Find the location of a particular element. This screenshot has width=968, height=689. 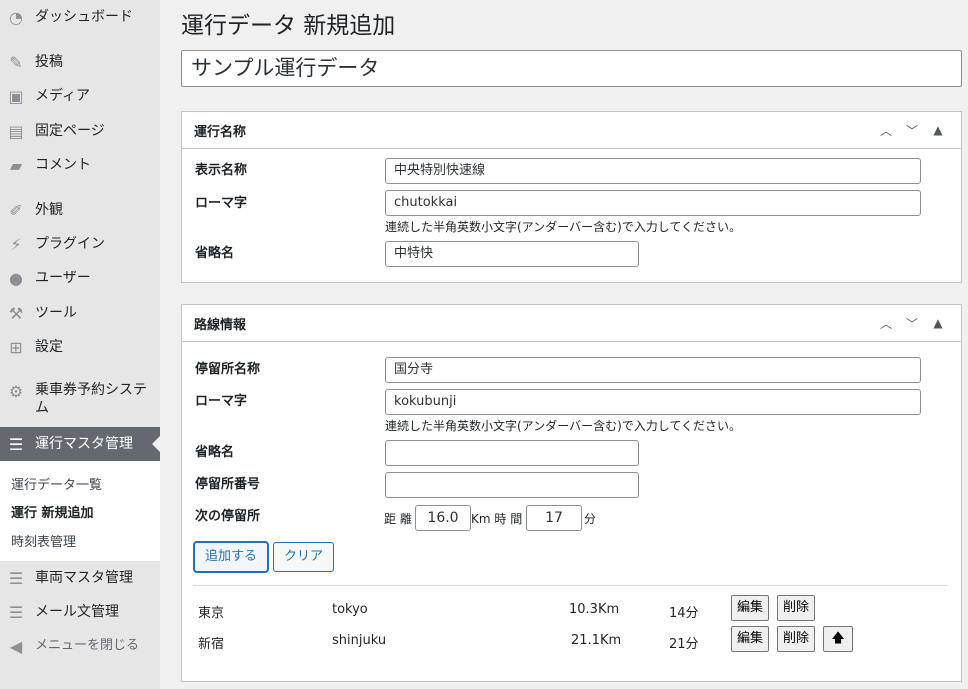

submenu-timetable: 時刻表管理 is located at coordinates (43, 540).